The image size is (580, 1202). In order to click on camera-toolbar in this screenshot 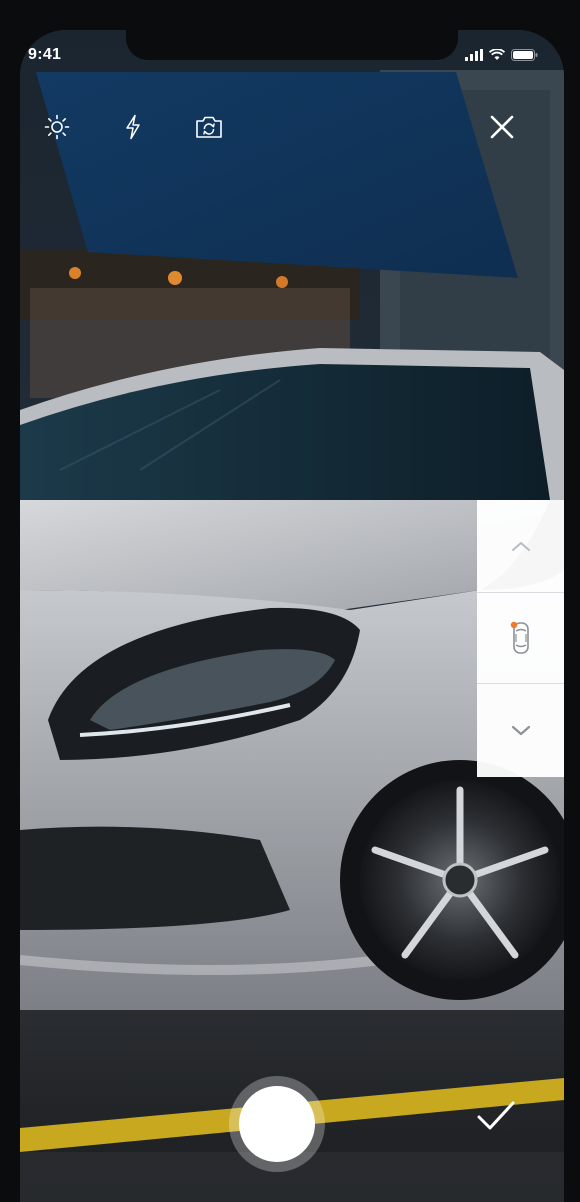, I will do `click(292, 127)`.